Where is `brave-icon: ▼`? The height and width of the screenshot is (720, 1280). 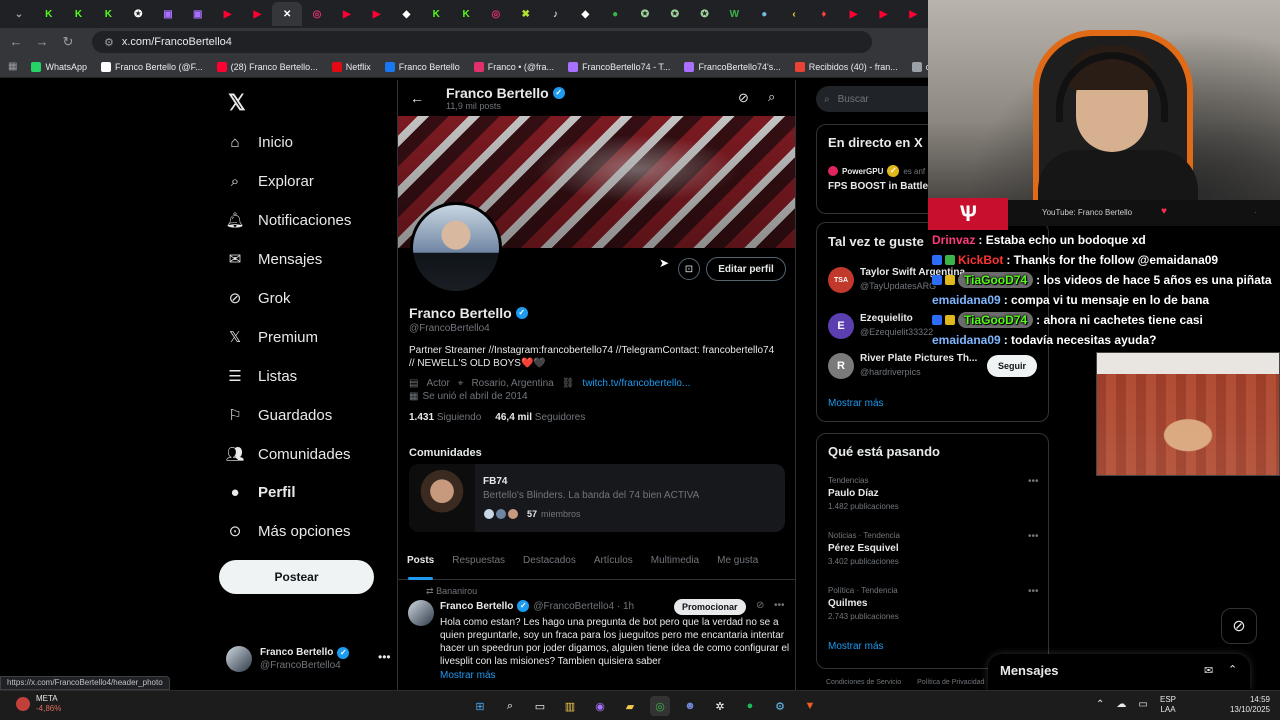
brave-icon: ▼ is located at coordinates (810, 706).